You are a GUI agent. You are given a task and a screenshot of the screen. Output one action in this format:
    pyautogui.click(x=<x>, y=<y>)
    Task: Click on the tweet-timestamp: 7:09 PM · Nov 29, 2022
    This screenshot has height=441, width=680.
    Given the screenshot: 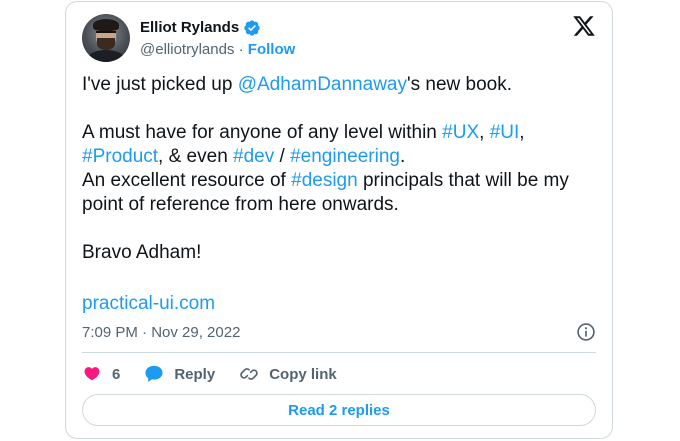 What is the action you would take?
    pyautogui.click(x=161, y=333)
    